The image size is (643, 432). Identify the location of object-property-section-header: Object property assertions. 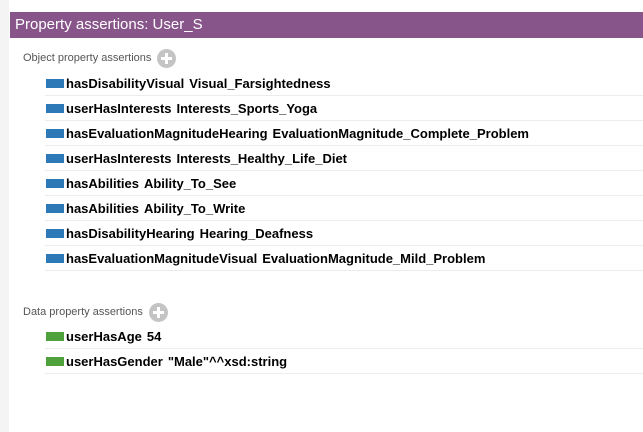
(326, 58).